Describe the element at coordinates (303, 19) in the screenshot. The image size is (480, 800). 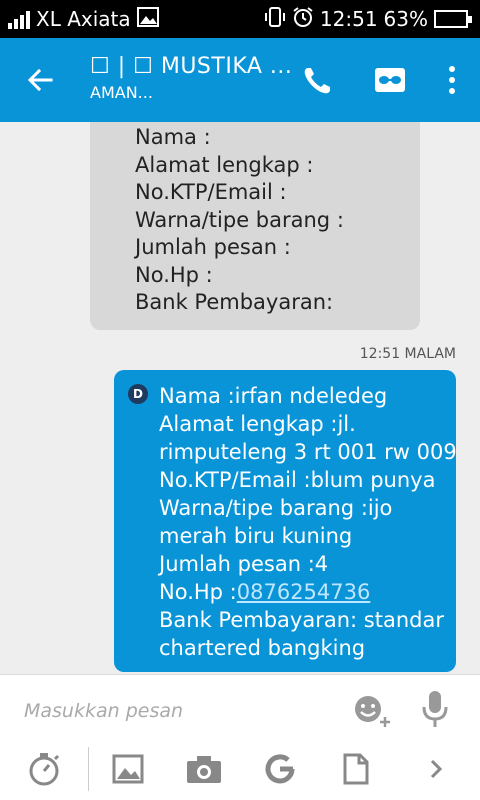
I see `alarm-icon` at that location.